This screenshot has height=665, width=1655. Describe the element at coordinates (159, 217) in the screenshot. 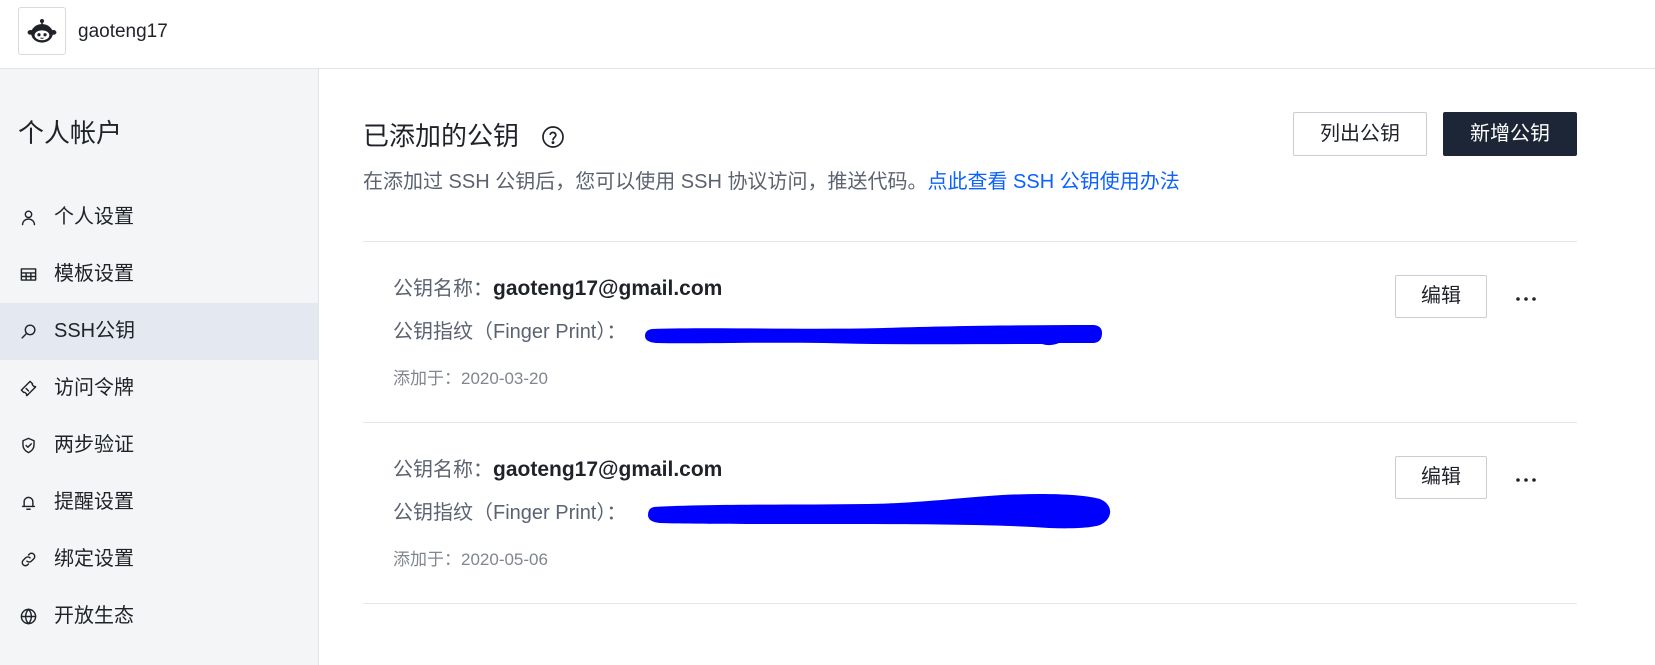

I see `sidebar-item-personal-settings: 个人设置` at that location.